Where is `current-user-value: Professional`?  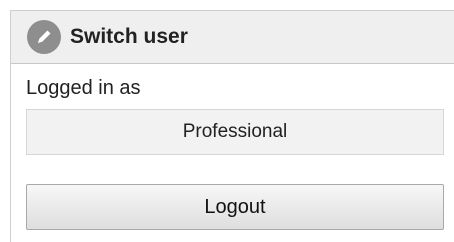
current-user-value: Professional is located at coordinates (235, 131).